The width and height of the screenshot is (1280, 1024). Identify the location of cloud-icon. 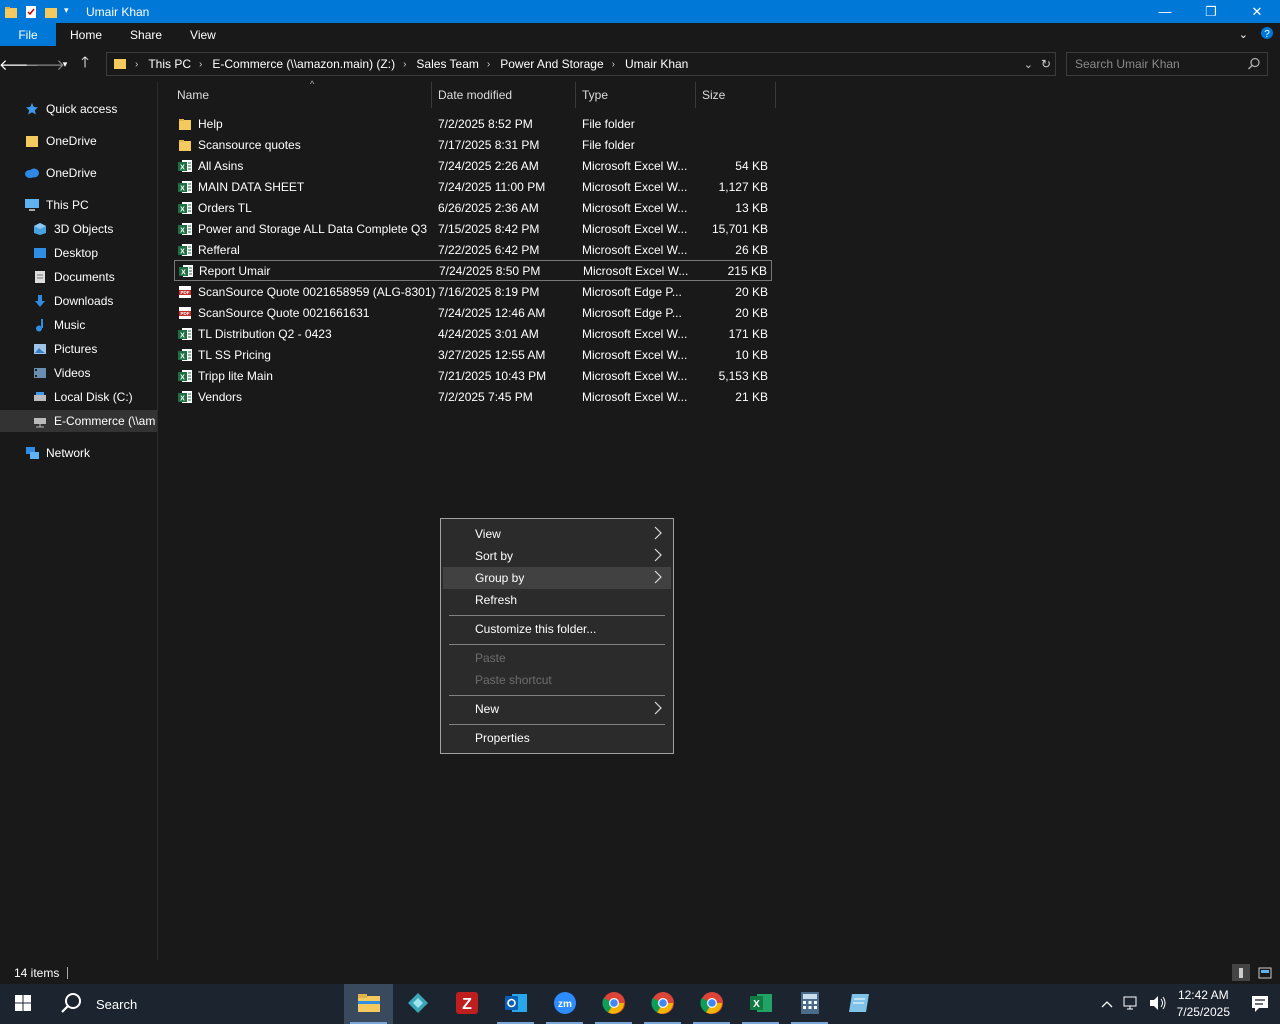
(32, 173).